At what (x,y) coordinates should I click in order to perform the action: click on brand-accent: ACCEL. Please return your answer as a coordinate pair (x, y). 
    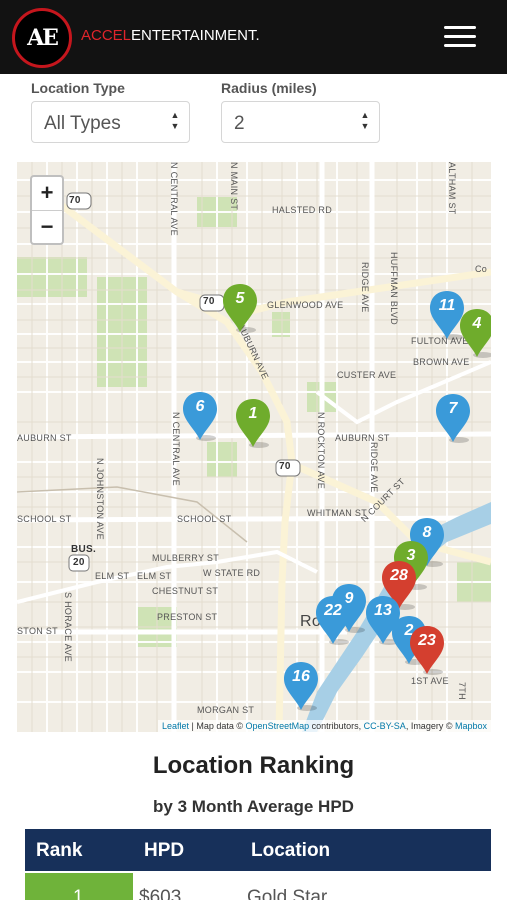
    Looking at the image, I should click on (106, 35).